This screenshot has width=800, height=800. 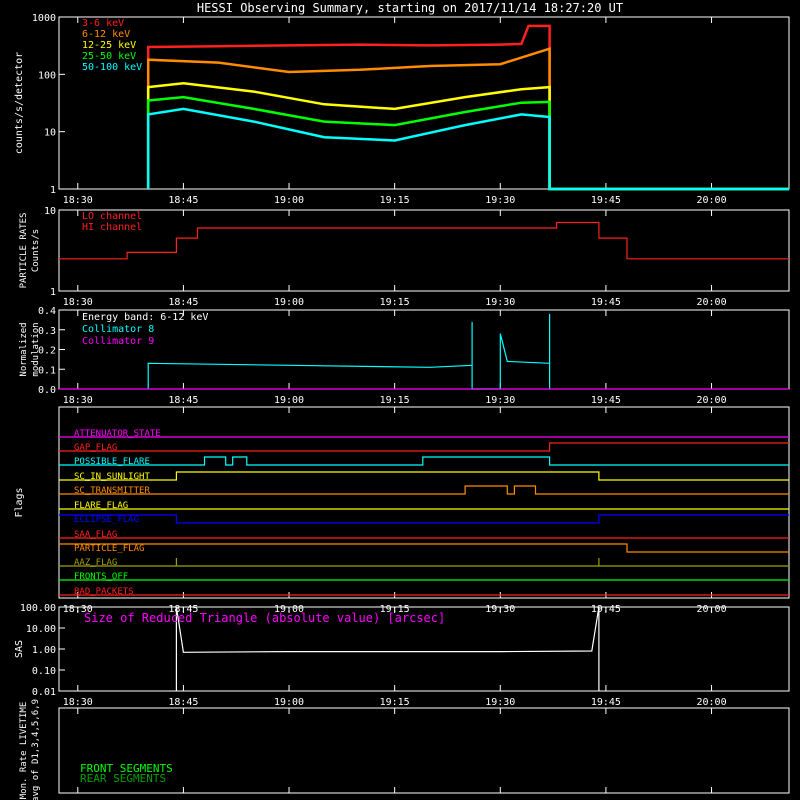 What do you see at coordinates (424, 548) in the screenshot?
I see `flag-line-particle-flag` at bounding box center [424, 548].